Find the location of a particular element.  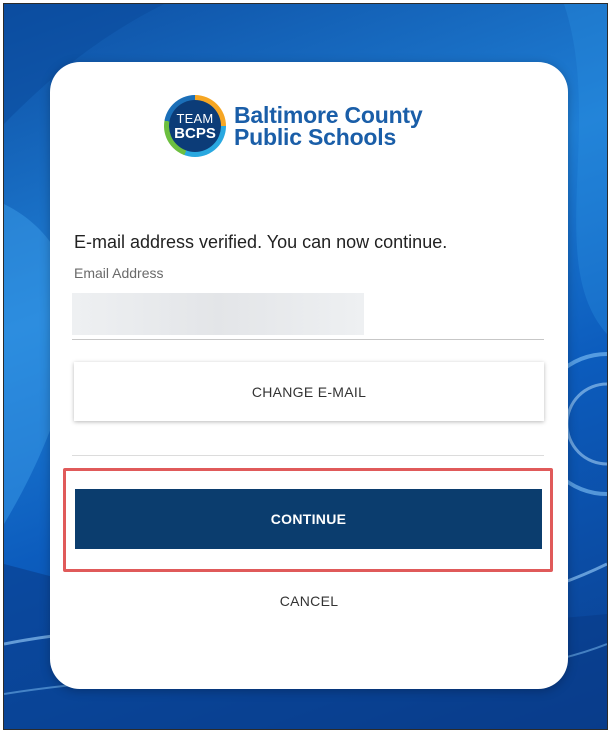

email-label: Email Address is located at coordinates (119, 273).